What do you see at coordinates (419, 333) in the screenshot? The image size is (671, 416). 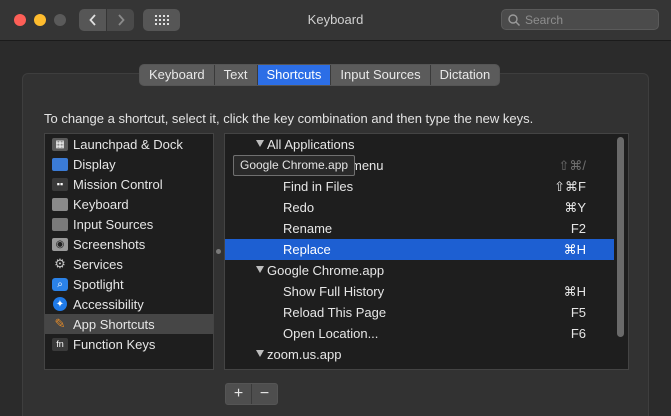 I see `shortcut-row: Open Location... F6` at bounding box center [419, 333].